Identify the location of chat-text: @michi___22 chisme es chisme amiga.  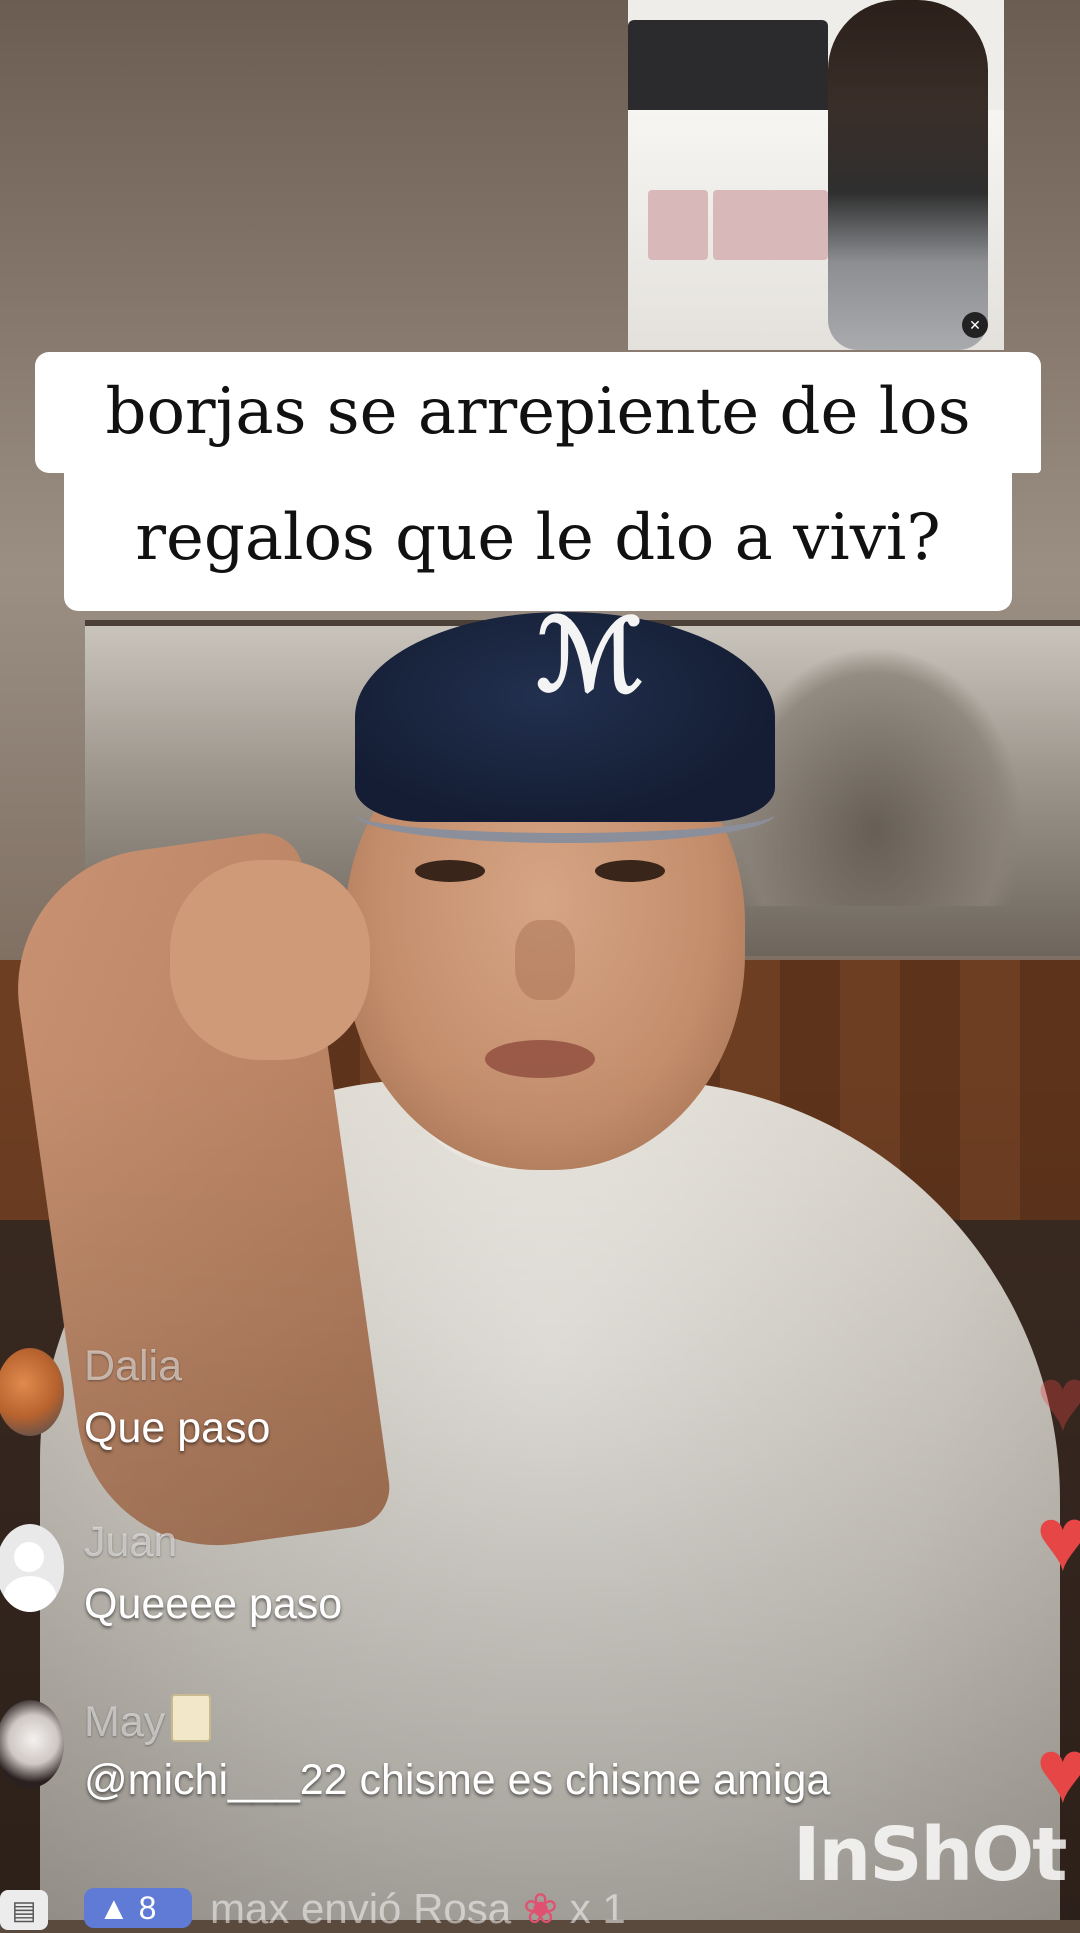
(457, 1780).